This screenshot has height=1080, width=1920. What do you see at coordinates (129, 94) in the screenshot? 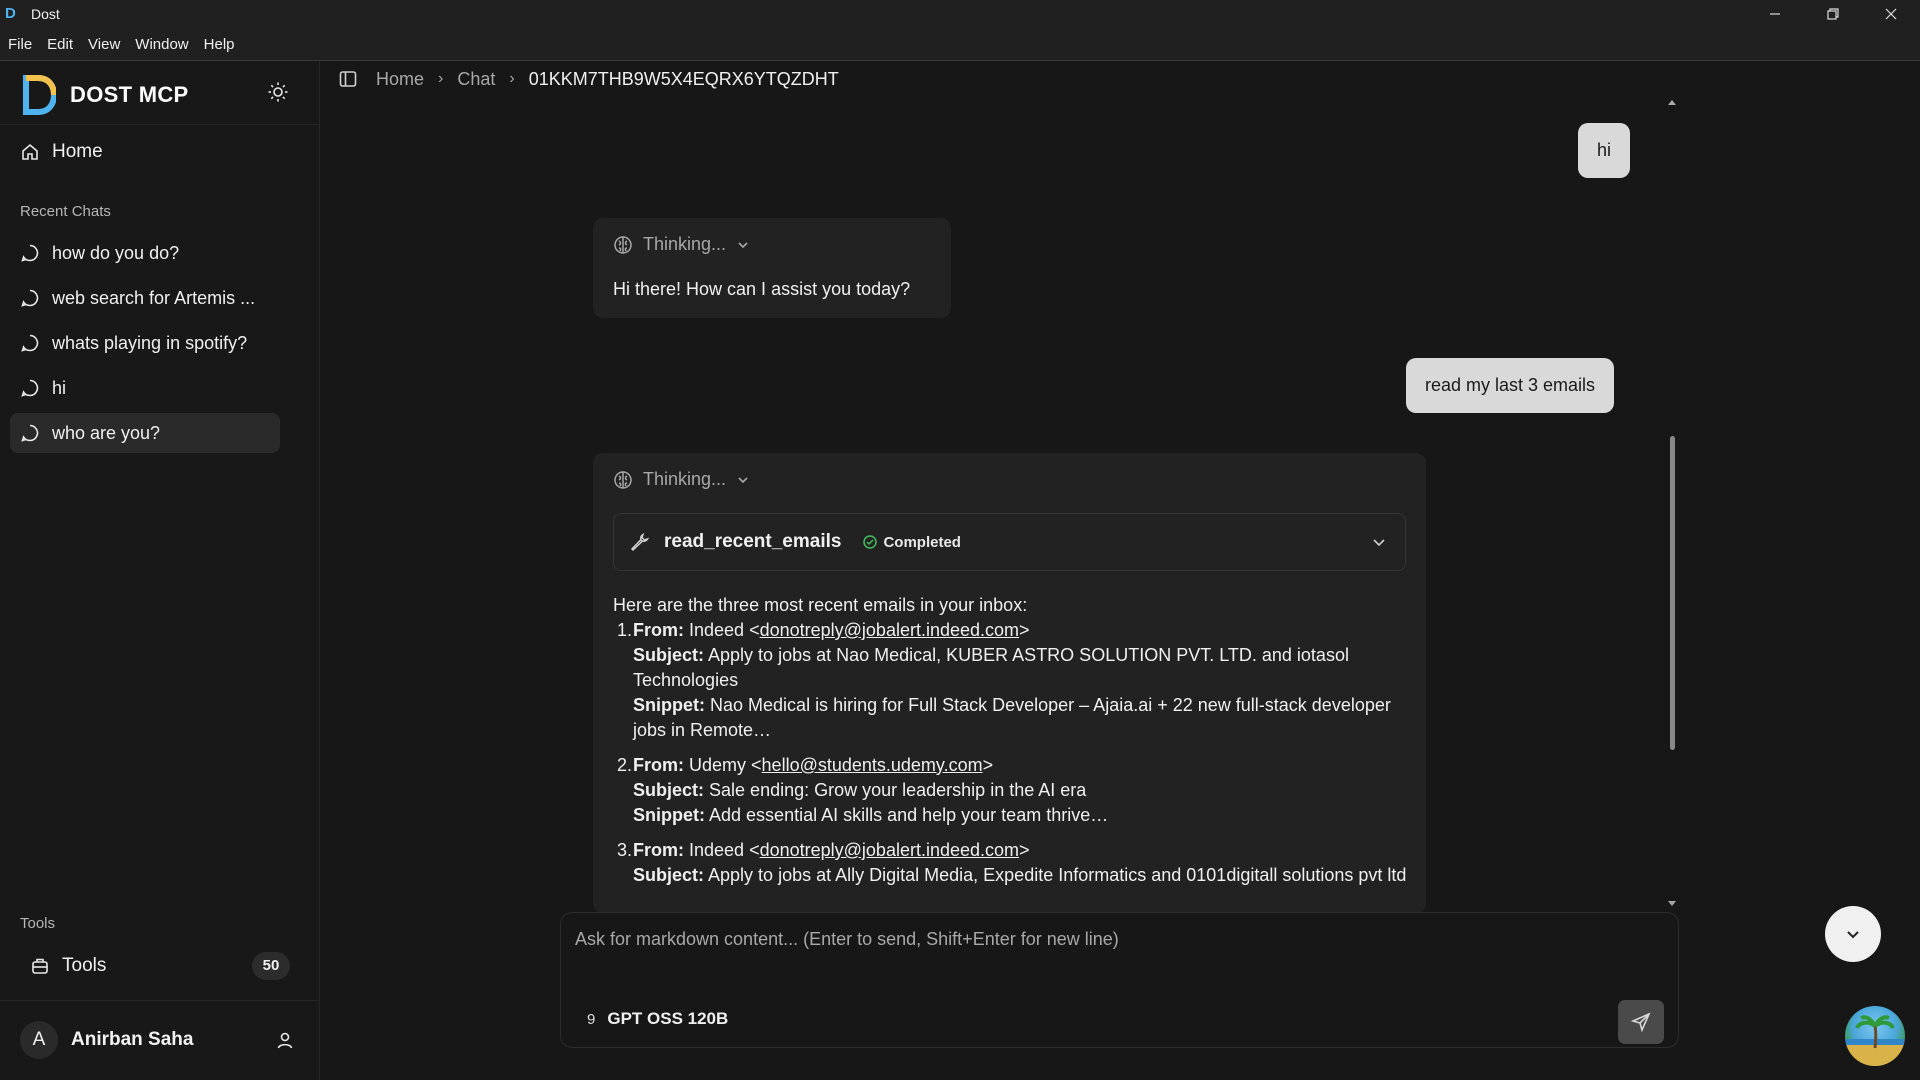
I see `brand-name: DOST MCP` at bounding box center [129, 94].